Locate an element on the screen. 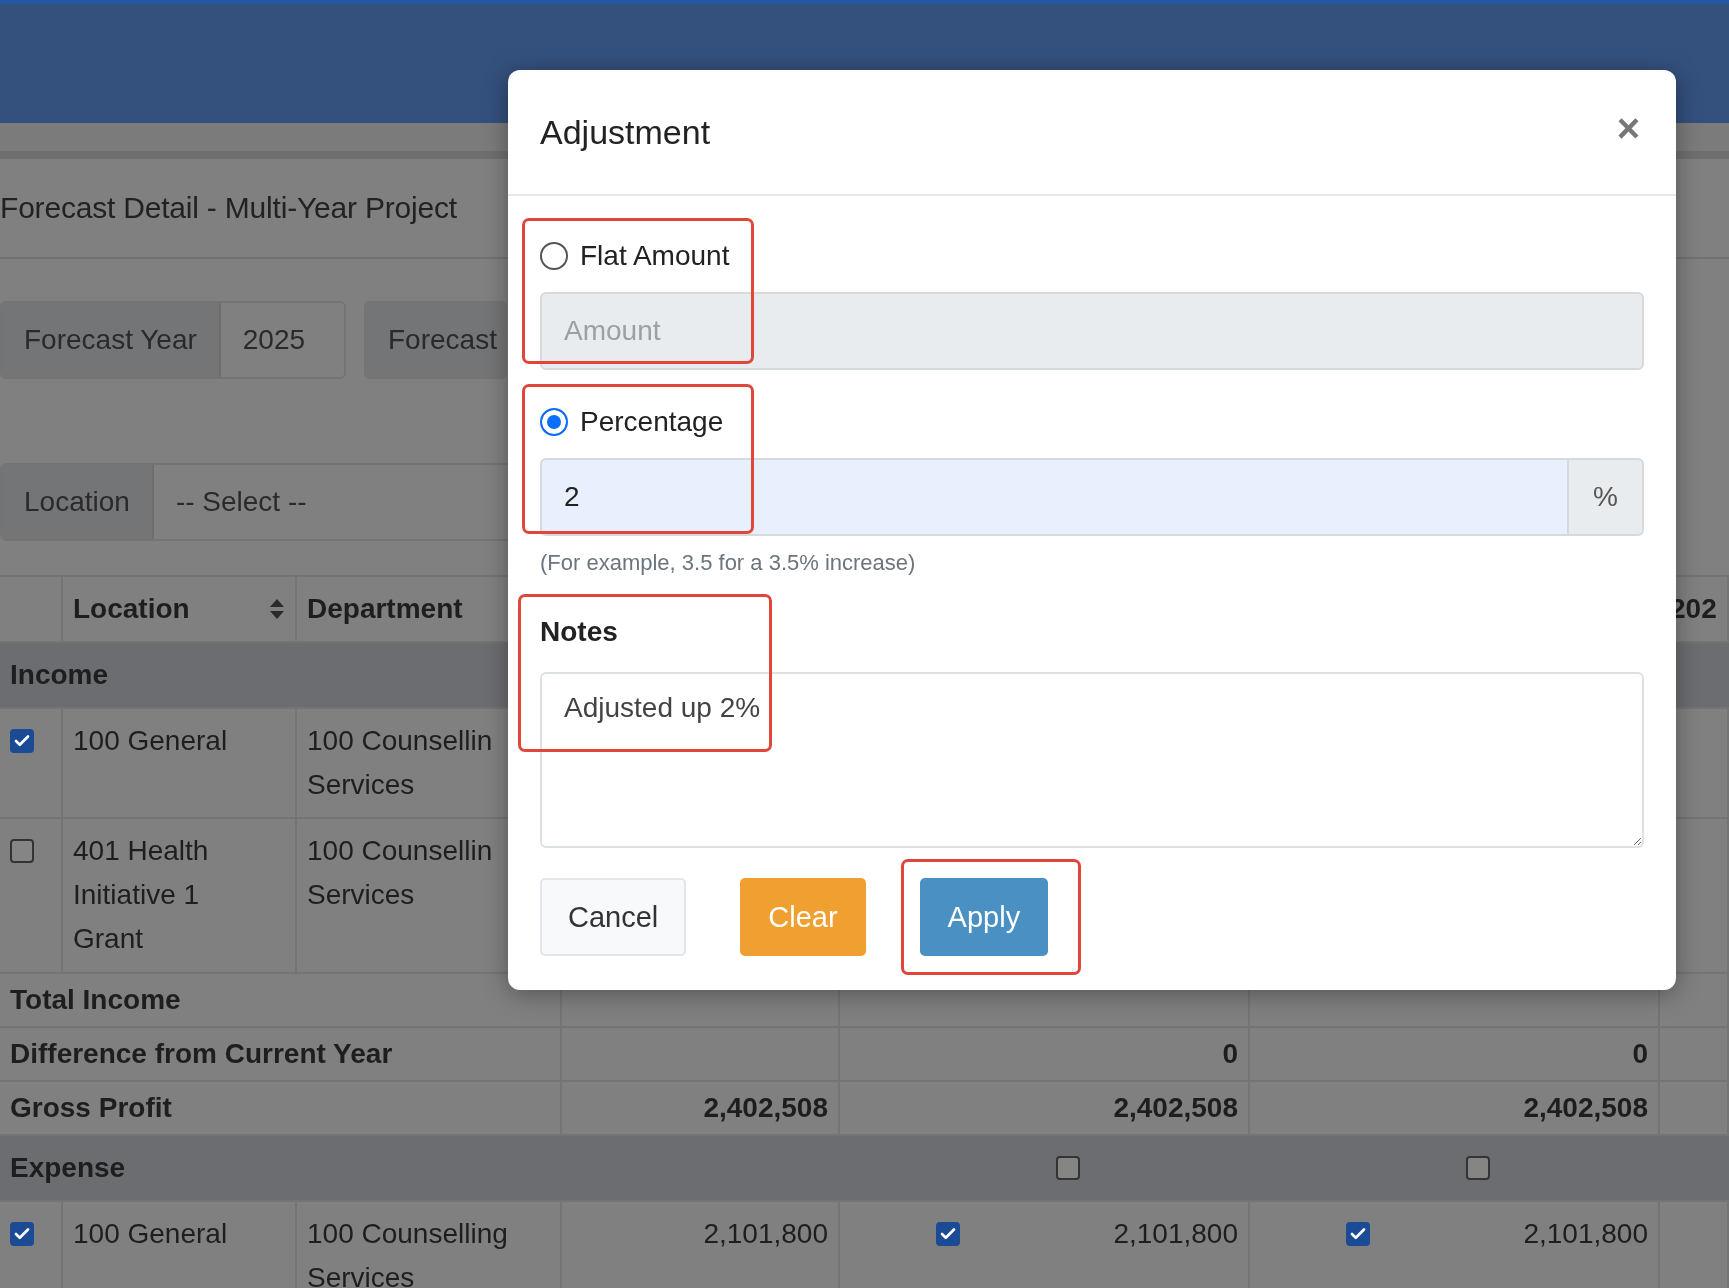  option-label: Percentage is located at coordinates (652, 422).